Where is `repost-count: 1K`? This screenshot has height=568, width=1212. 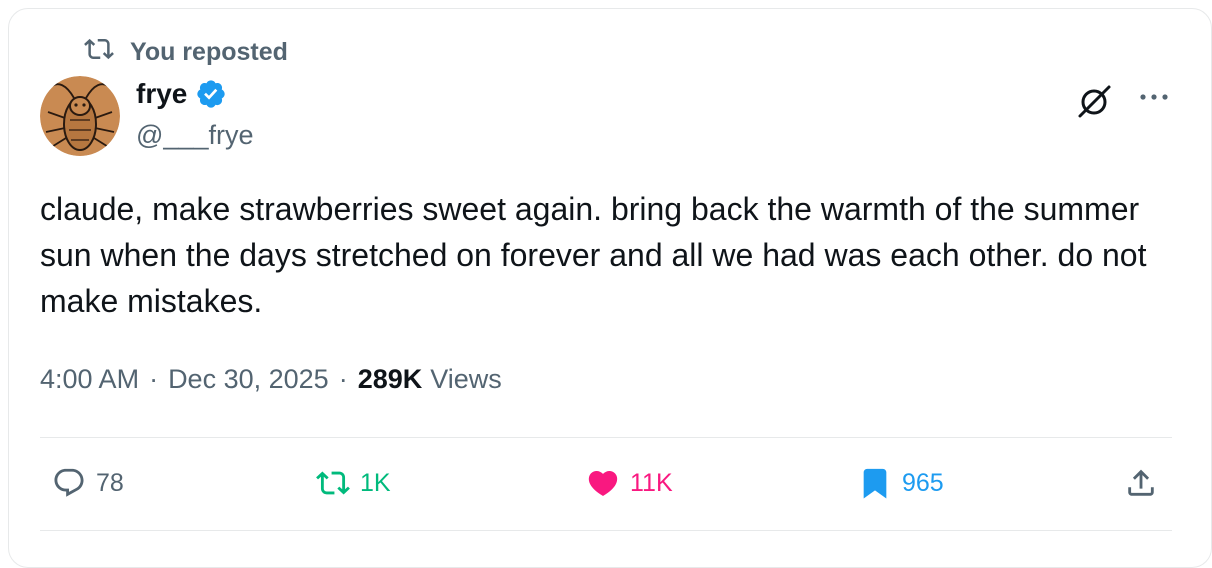
repost-count: 1K is located at coordinates (375, 482).